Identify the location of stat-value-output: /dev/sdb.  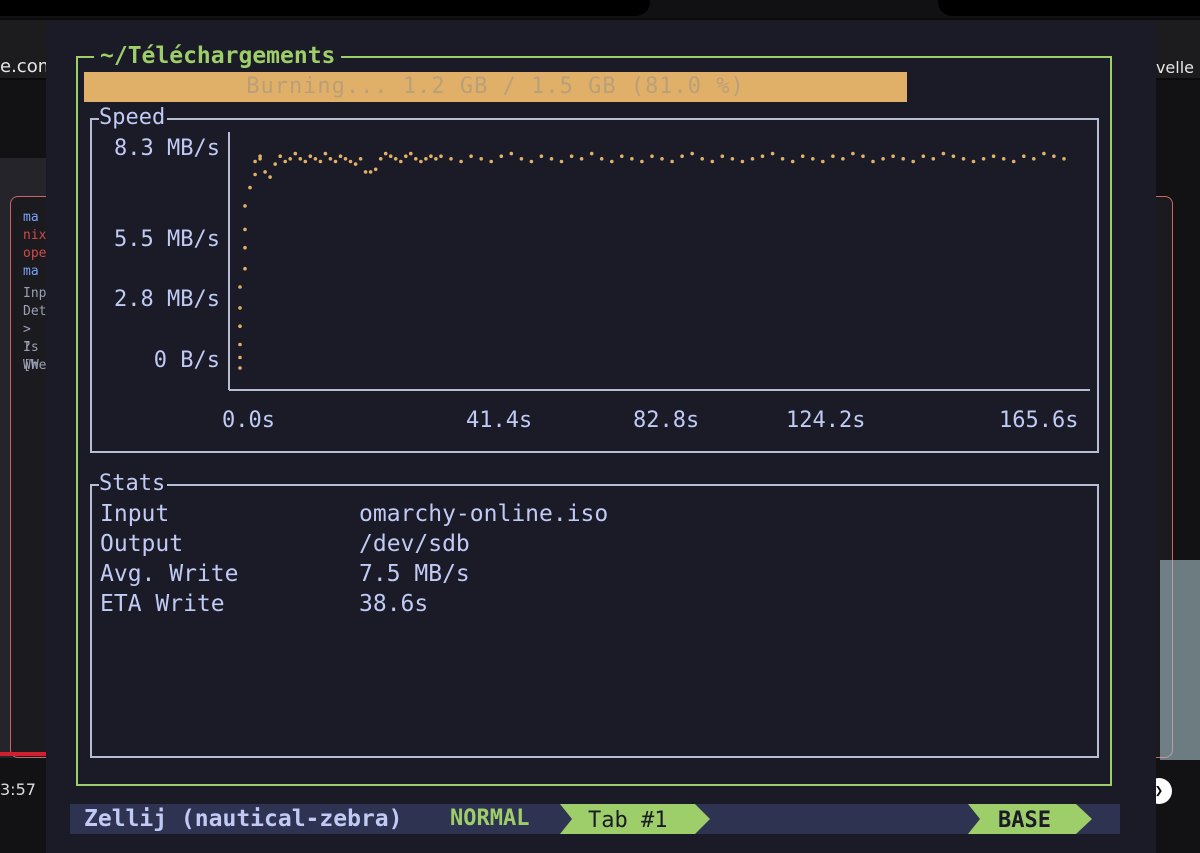
(414, 544).